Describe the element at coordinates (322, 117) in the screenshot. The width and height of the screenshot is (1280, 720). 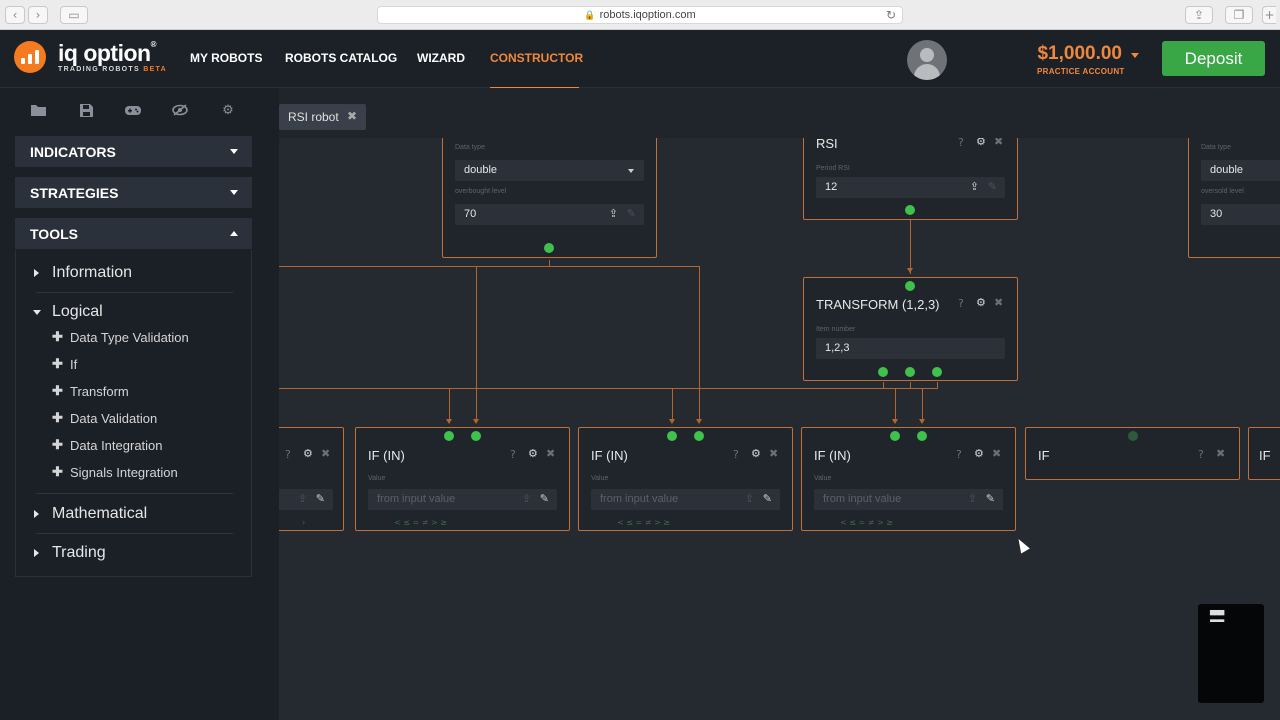
I see `tab-rsi-robot: RSI robot ✖` at that location.